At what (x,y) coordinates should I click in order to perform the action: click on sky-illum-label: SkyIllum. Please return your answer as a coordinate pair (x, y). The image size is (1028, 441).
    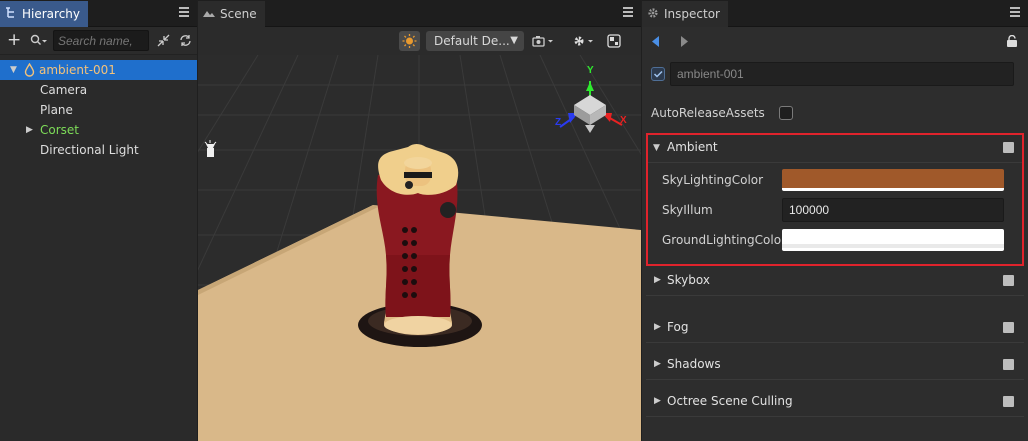
    Looking at the image, I should click on (687, 210).